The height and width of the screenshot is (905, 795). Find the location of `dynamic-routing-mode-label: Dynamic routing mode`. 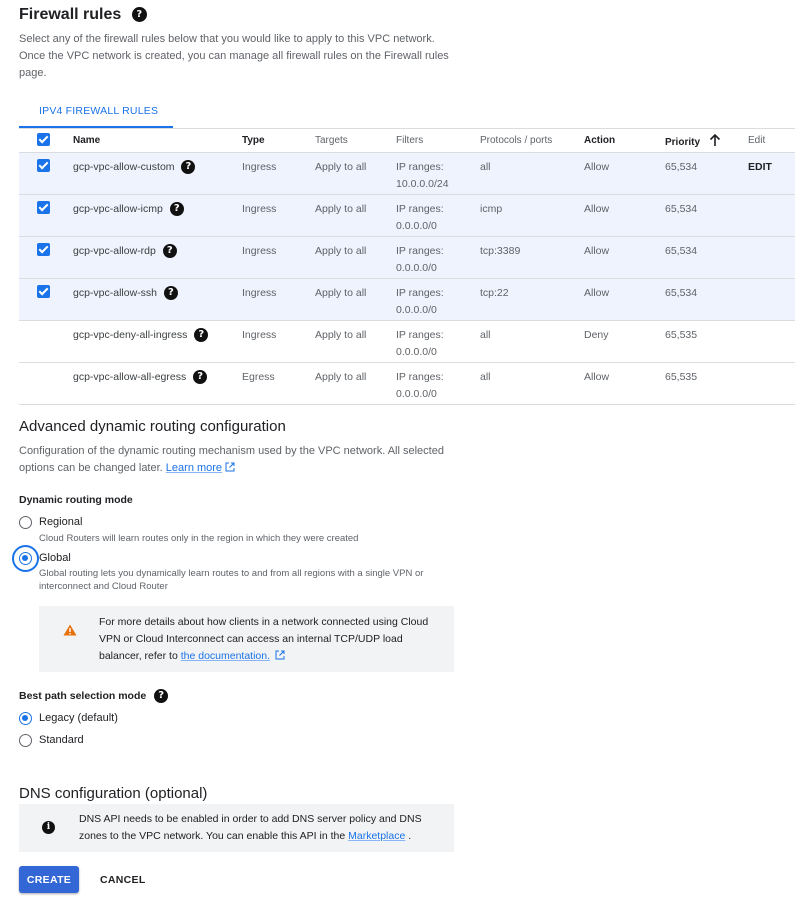

dynamic-routing-mode-label: Dynamic routing mode is located at coordinates (76, 500).